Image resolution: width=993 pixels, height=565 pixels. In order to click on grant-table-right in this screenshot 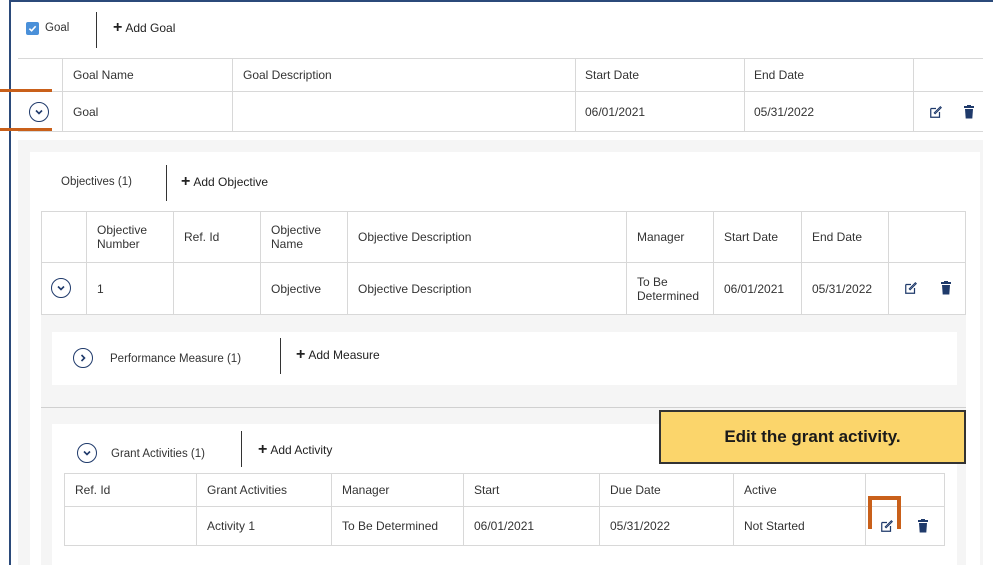, I will do `click(944, 509)`.